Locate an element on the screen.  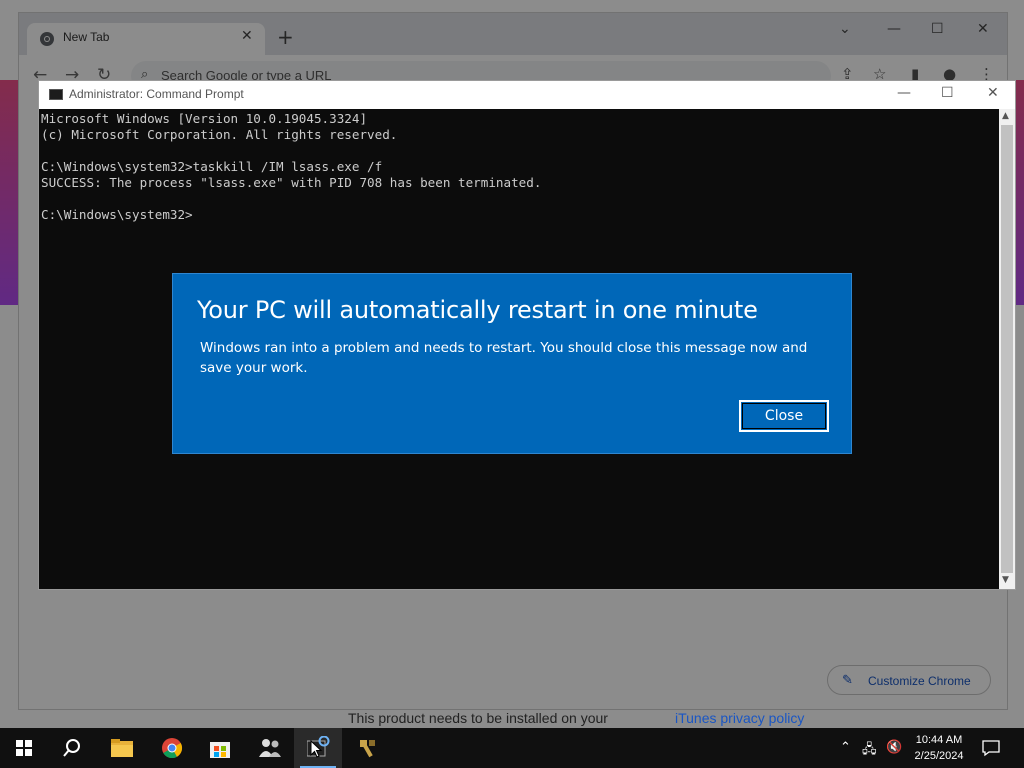
mouse-cursor-icon is located at coordinates (316, 749).